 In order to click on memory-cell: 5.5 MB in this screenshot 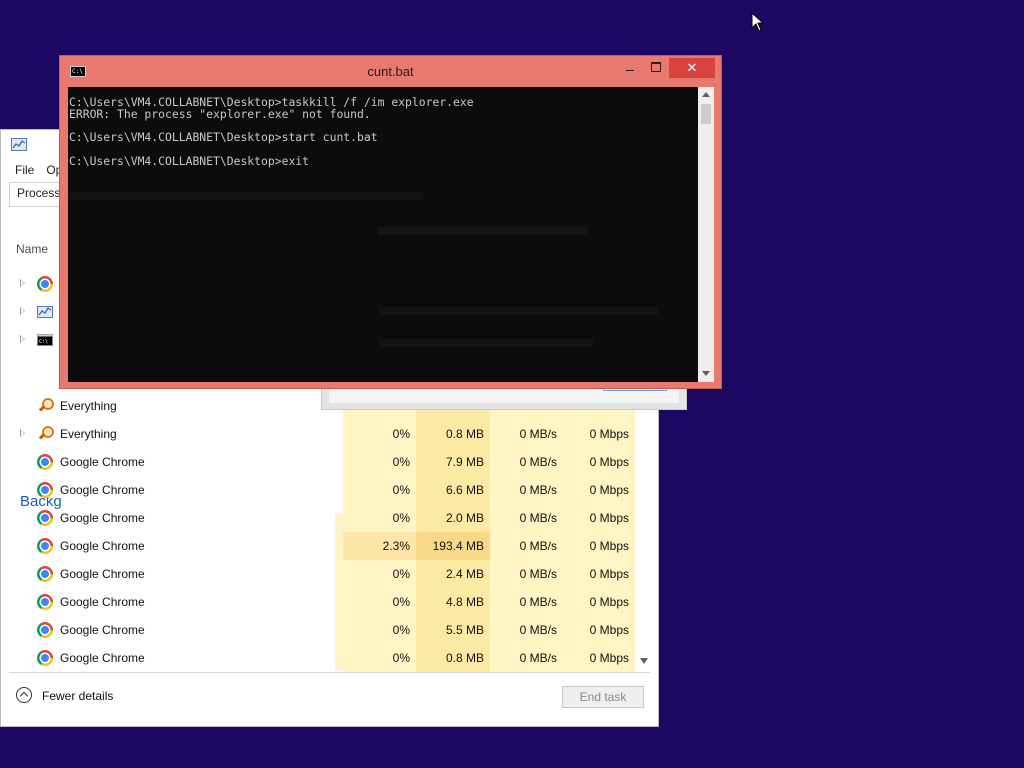, I will do `click(453, 630)`.